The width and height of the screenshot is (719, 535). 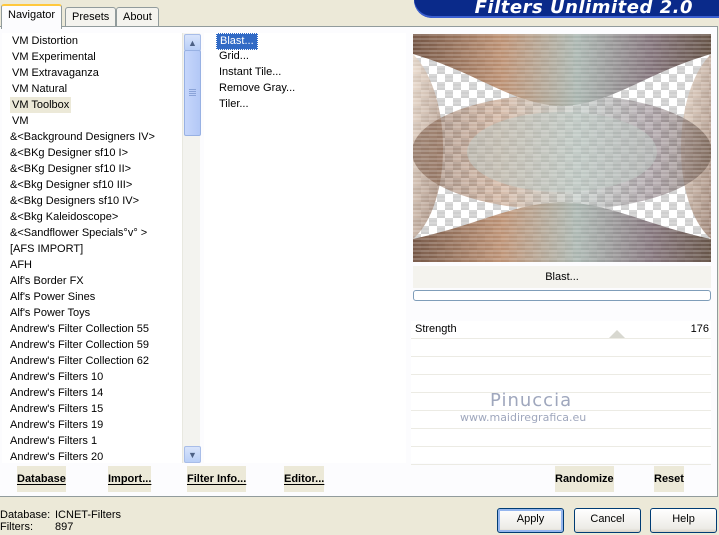 What do you see at coordinates (56, 457) in the screenshot?
I see `category-item: Andrew's Filters 20` at bounding box center [56, 457].